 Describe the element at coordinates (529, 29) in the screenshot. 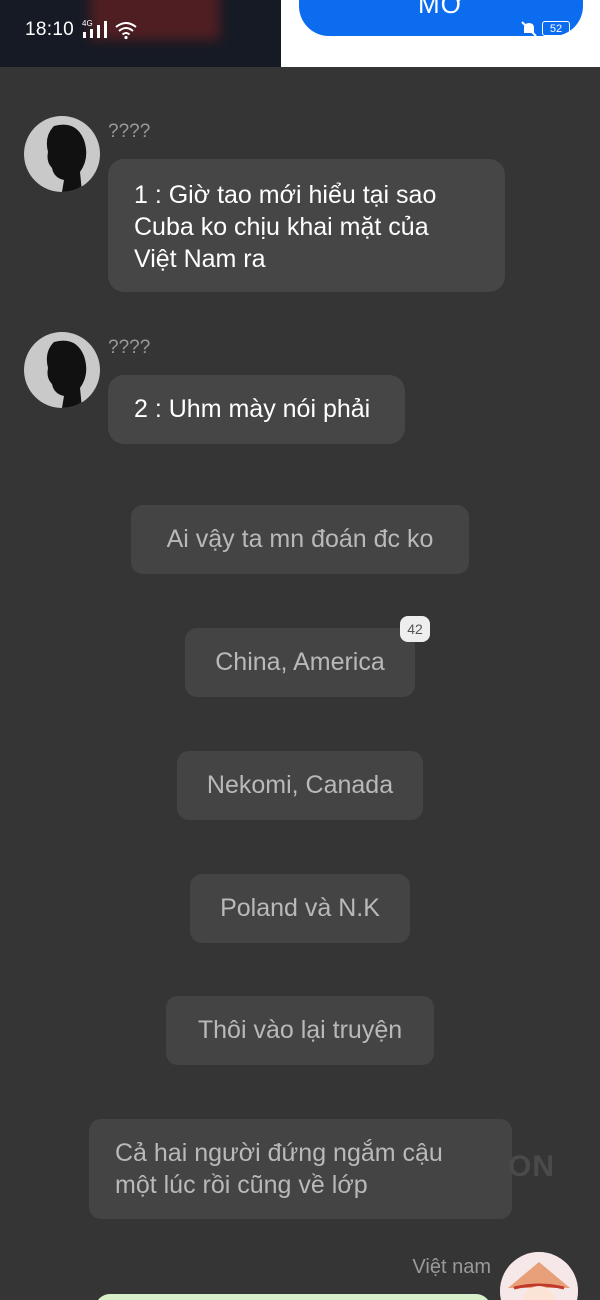

I see `mute-icon` at that location.